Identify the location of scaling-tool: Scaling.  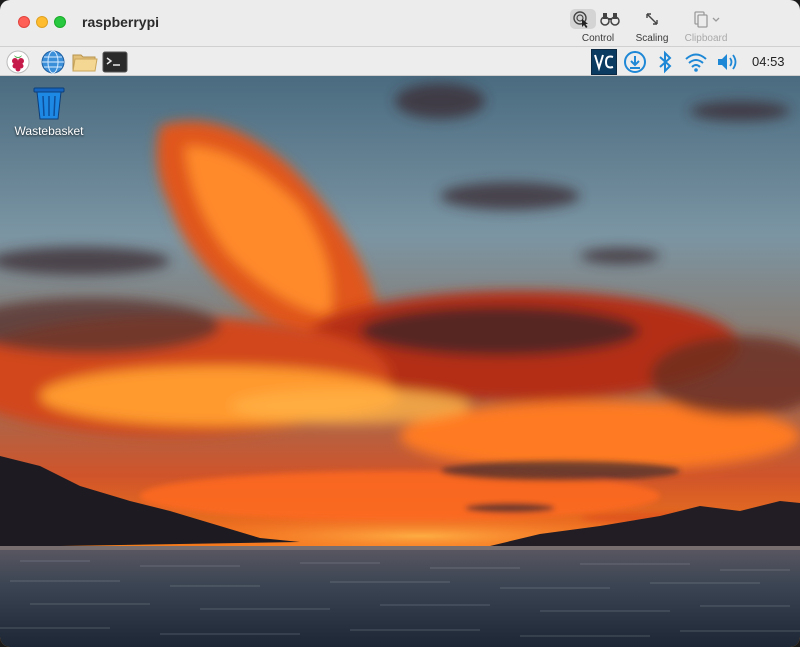
(652, 25).